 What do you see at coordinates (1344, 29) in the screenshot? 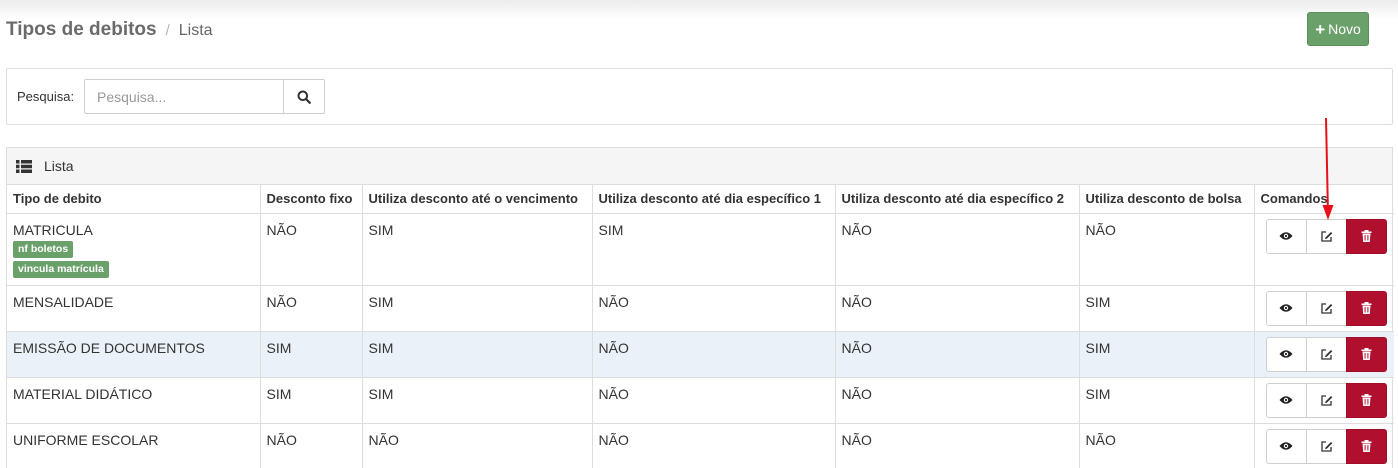
I see `new-button-label: Novo` at bounding box center [1344, 29].